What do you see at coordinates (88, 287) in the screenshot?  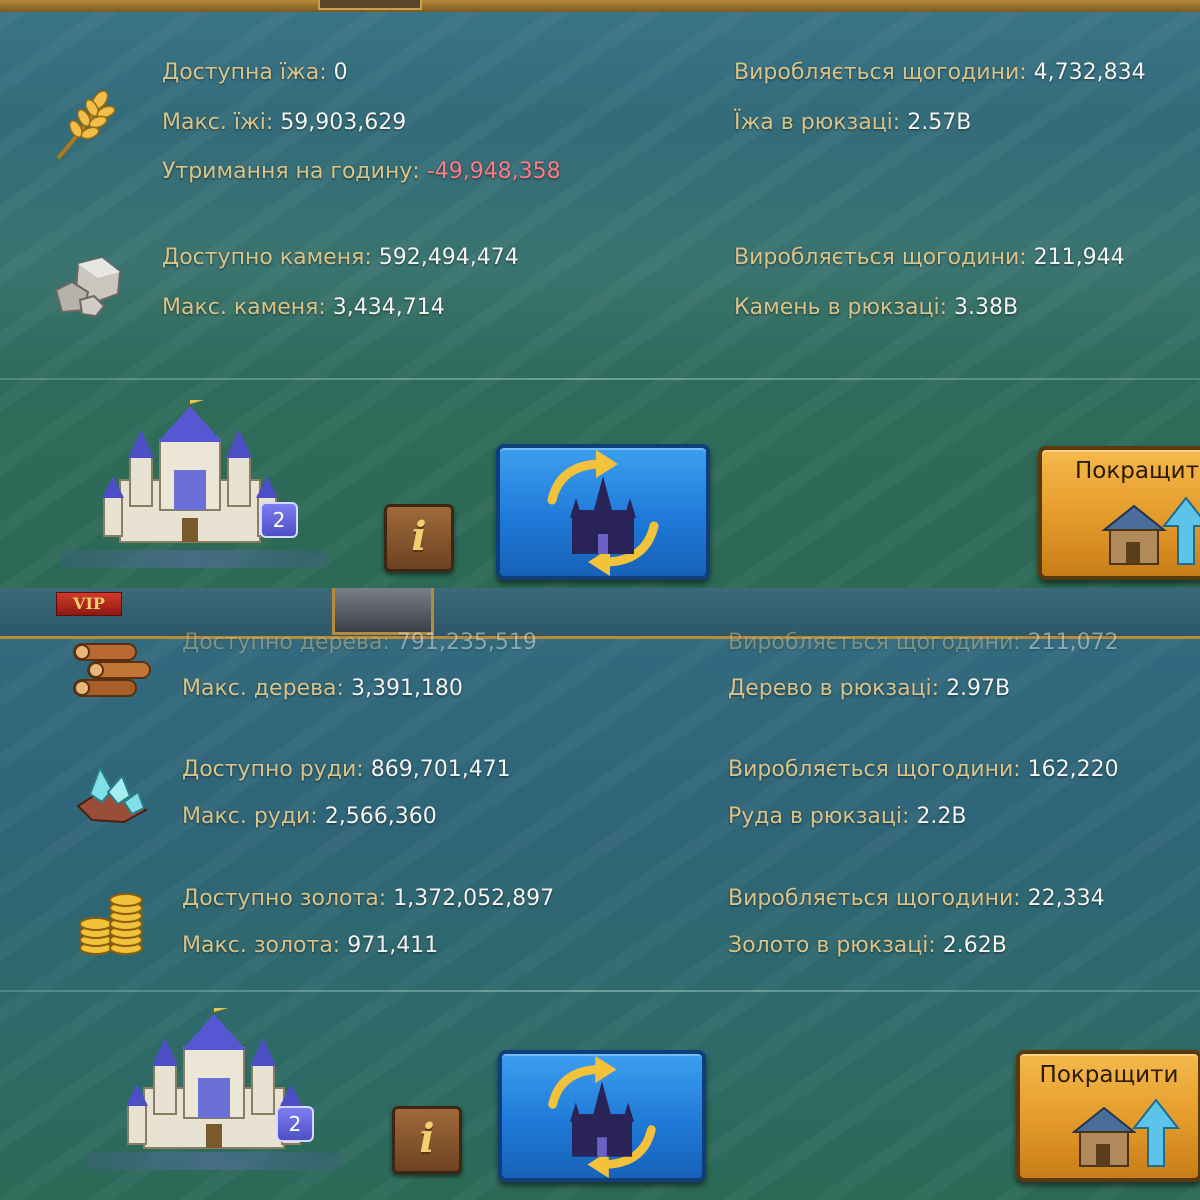 I see `stone-icon` at bounding box center [88, 287].